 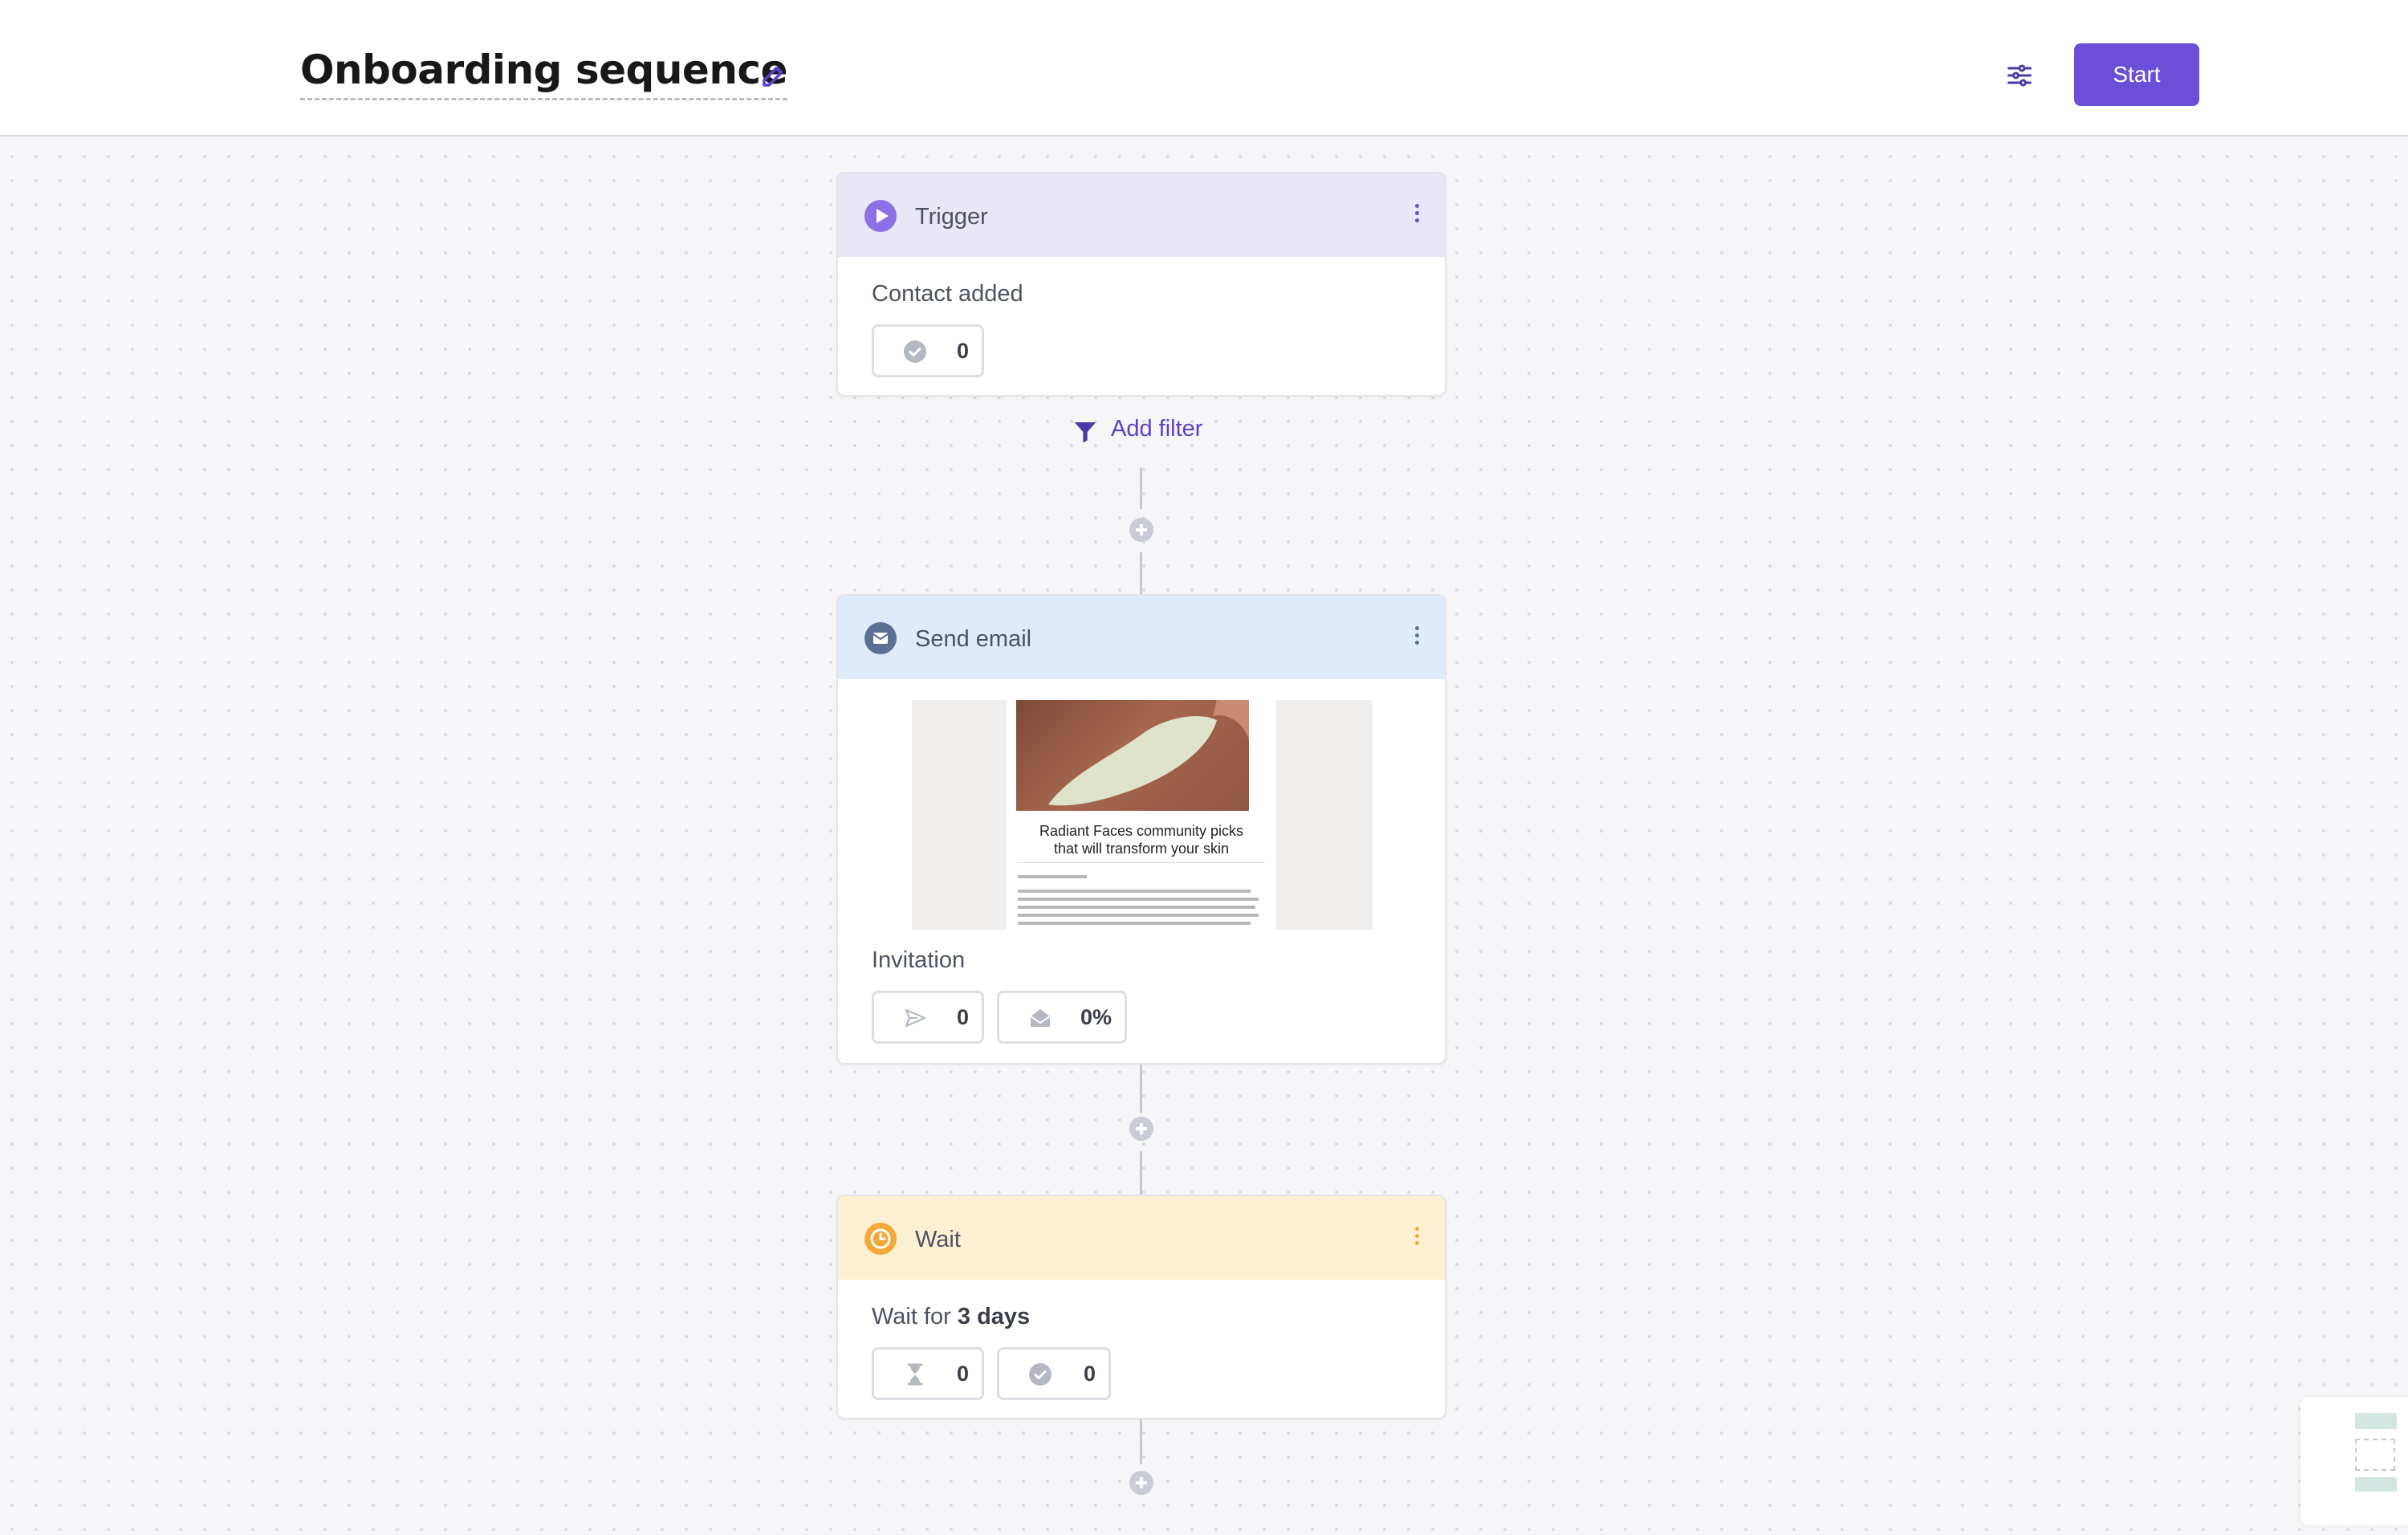 What do you see at coordinates (974, 639) in the screenshot?
I see `send-email-card-title: Send email` at bounding box center [974, 639].